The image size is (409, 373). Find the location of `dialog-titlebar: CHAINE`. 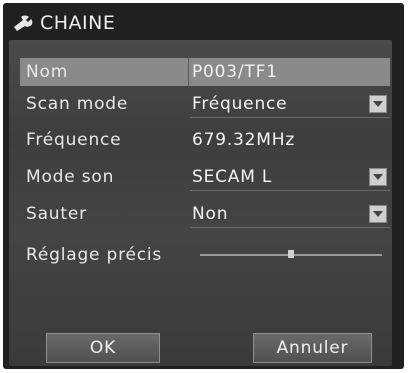

dialog-titlebar: CHAINE is located at coordinates (200, 23).